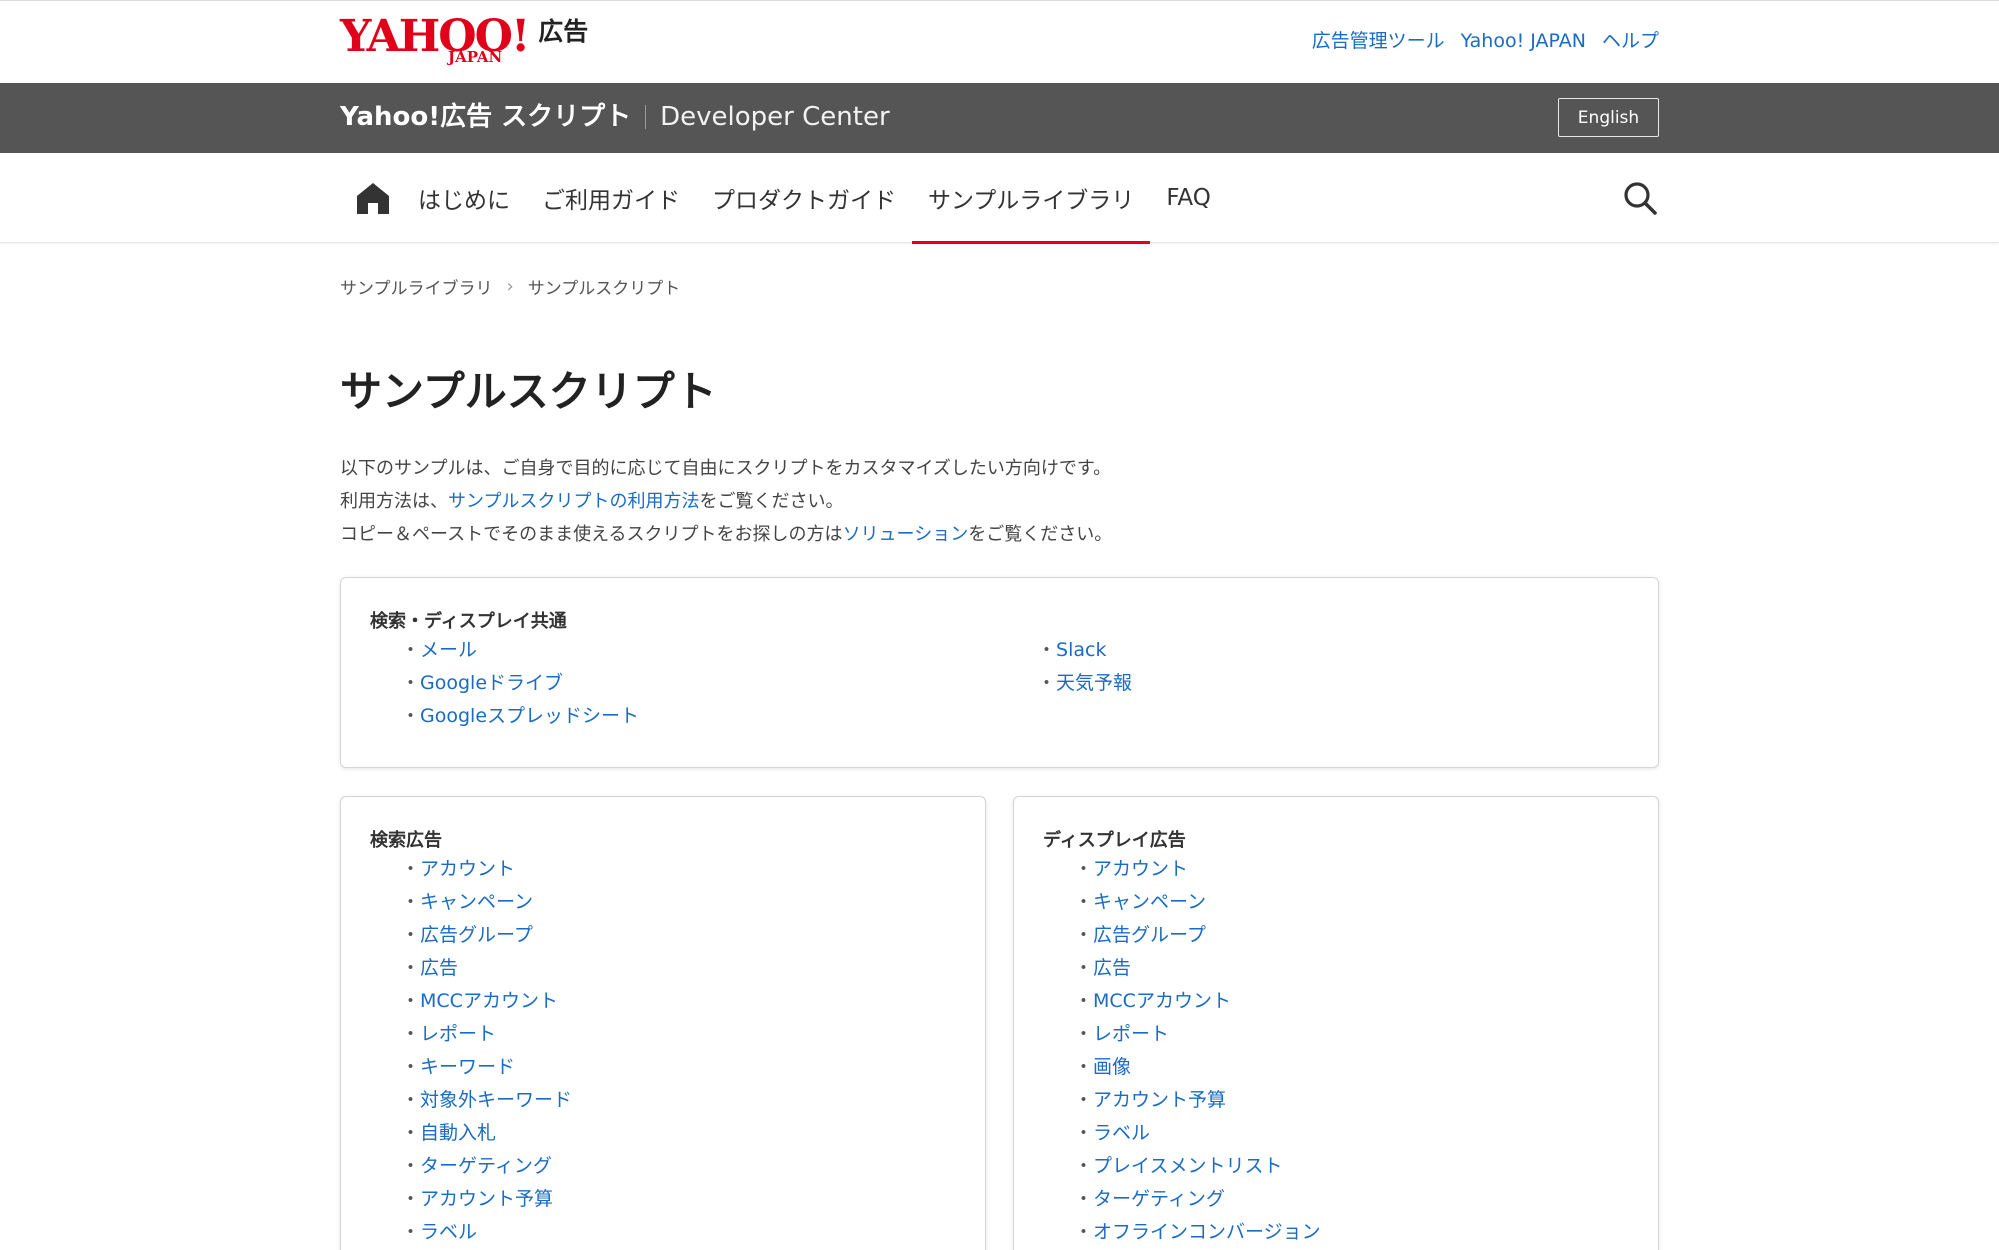  Describe the element at coordinates (476, 935) in the screenshot. I see `search-link-ad-group: 広告グループ` at that location.